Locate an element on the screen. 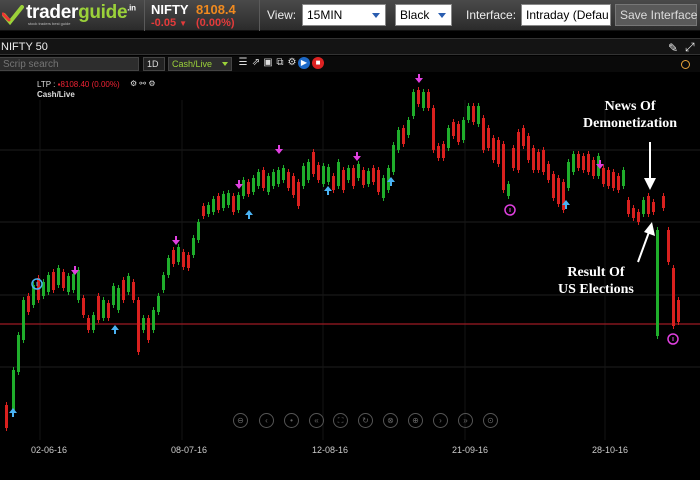  save-interface-button: Save Interface is located at coordinates (656, 15).